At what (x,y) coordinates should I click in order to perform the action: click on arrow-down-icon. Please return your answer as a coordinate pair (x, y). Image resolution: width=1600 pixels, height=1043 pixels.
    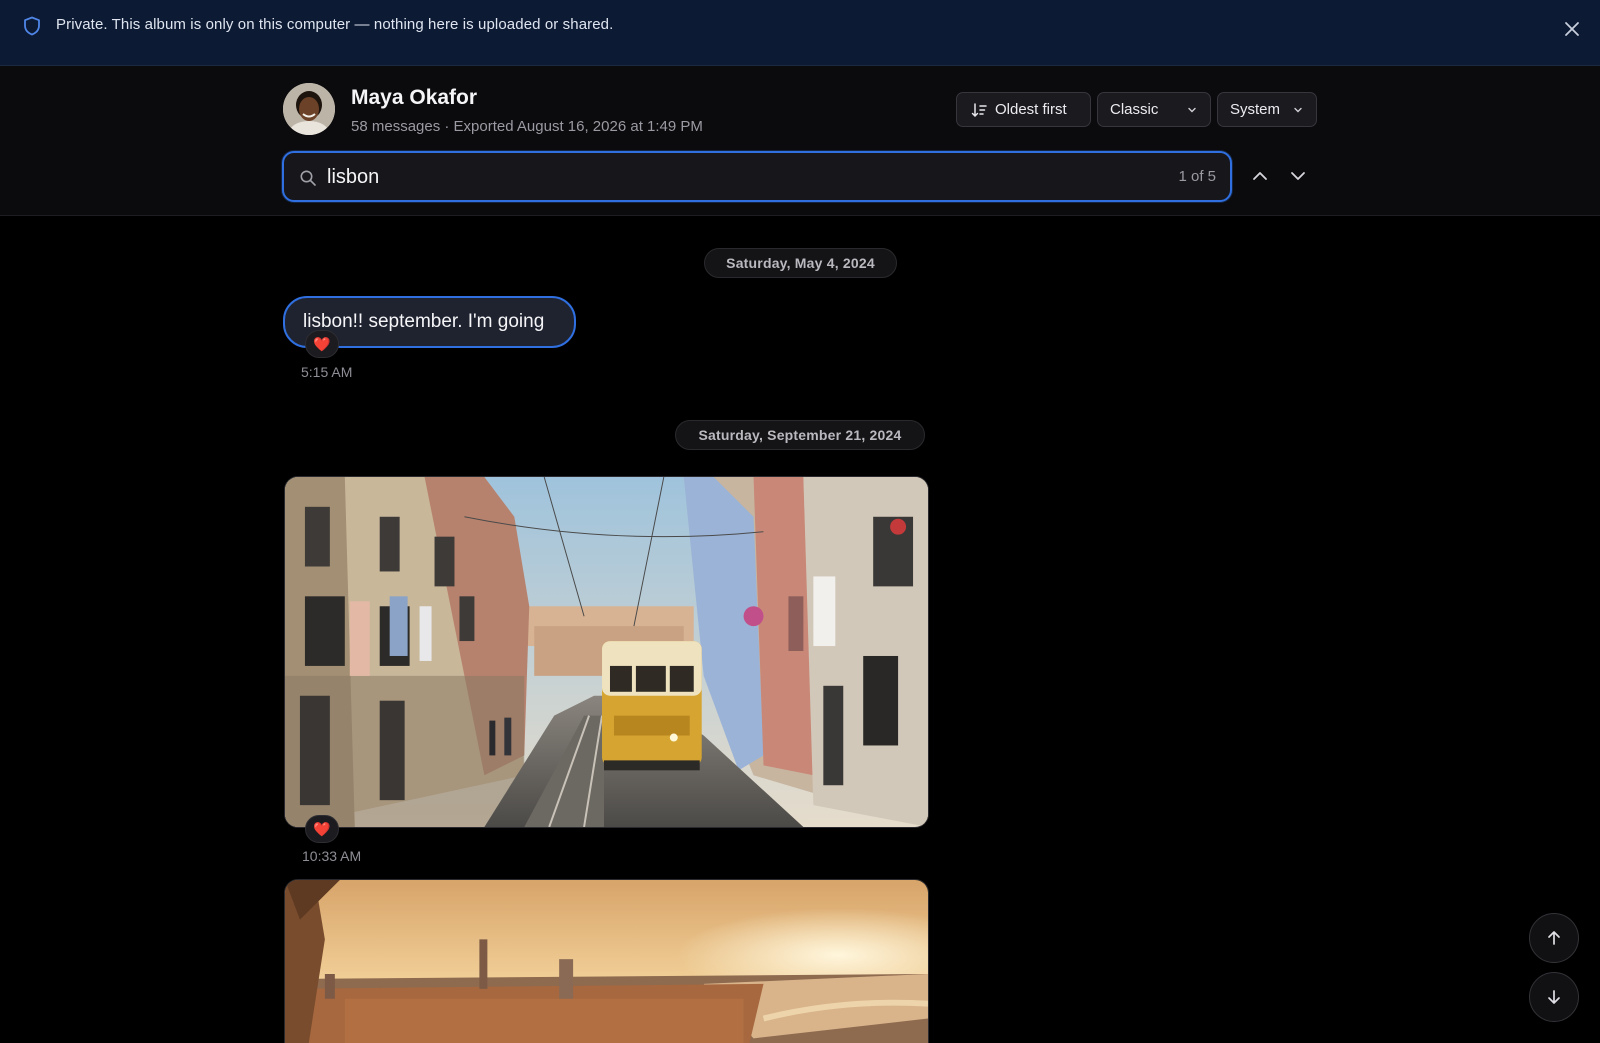
    Looking at the image, I should click on (1554, 997).